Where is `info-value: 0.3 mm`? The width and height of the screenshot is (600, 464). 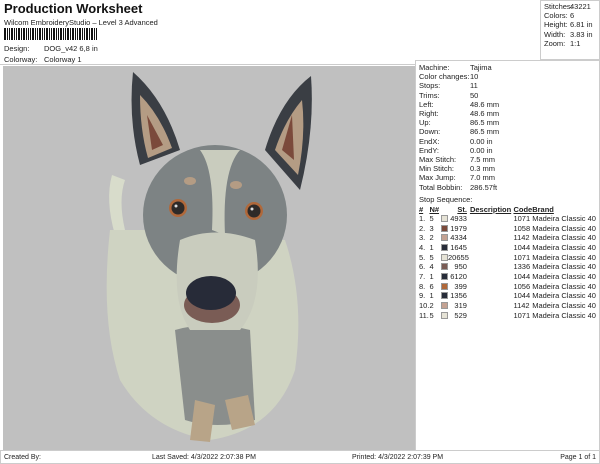
info-value: 0.3 mm is located at coordinates (483, 169).